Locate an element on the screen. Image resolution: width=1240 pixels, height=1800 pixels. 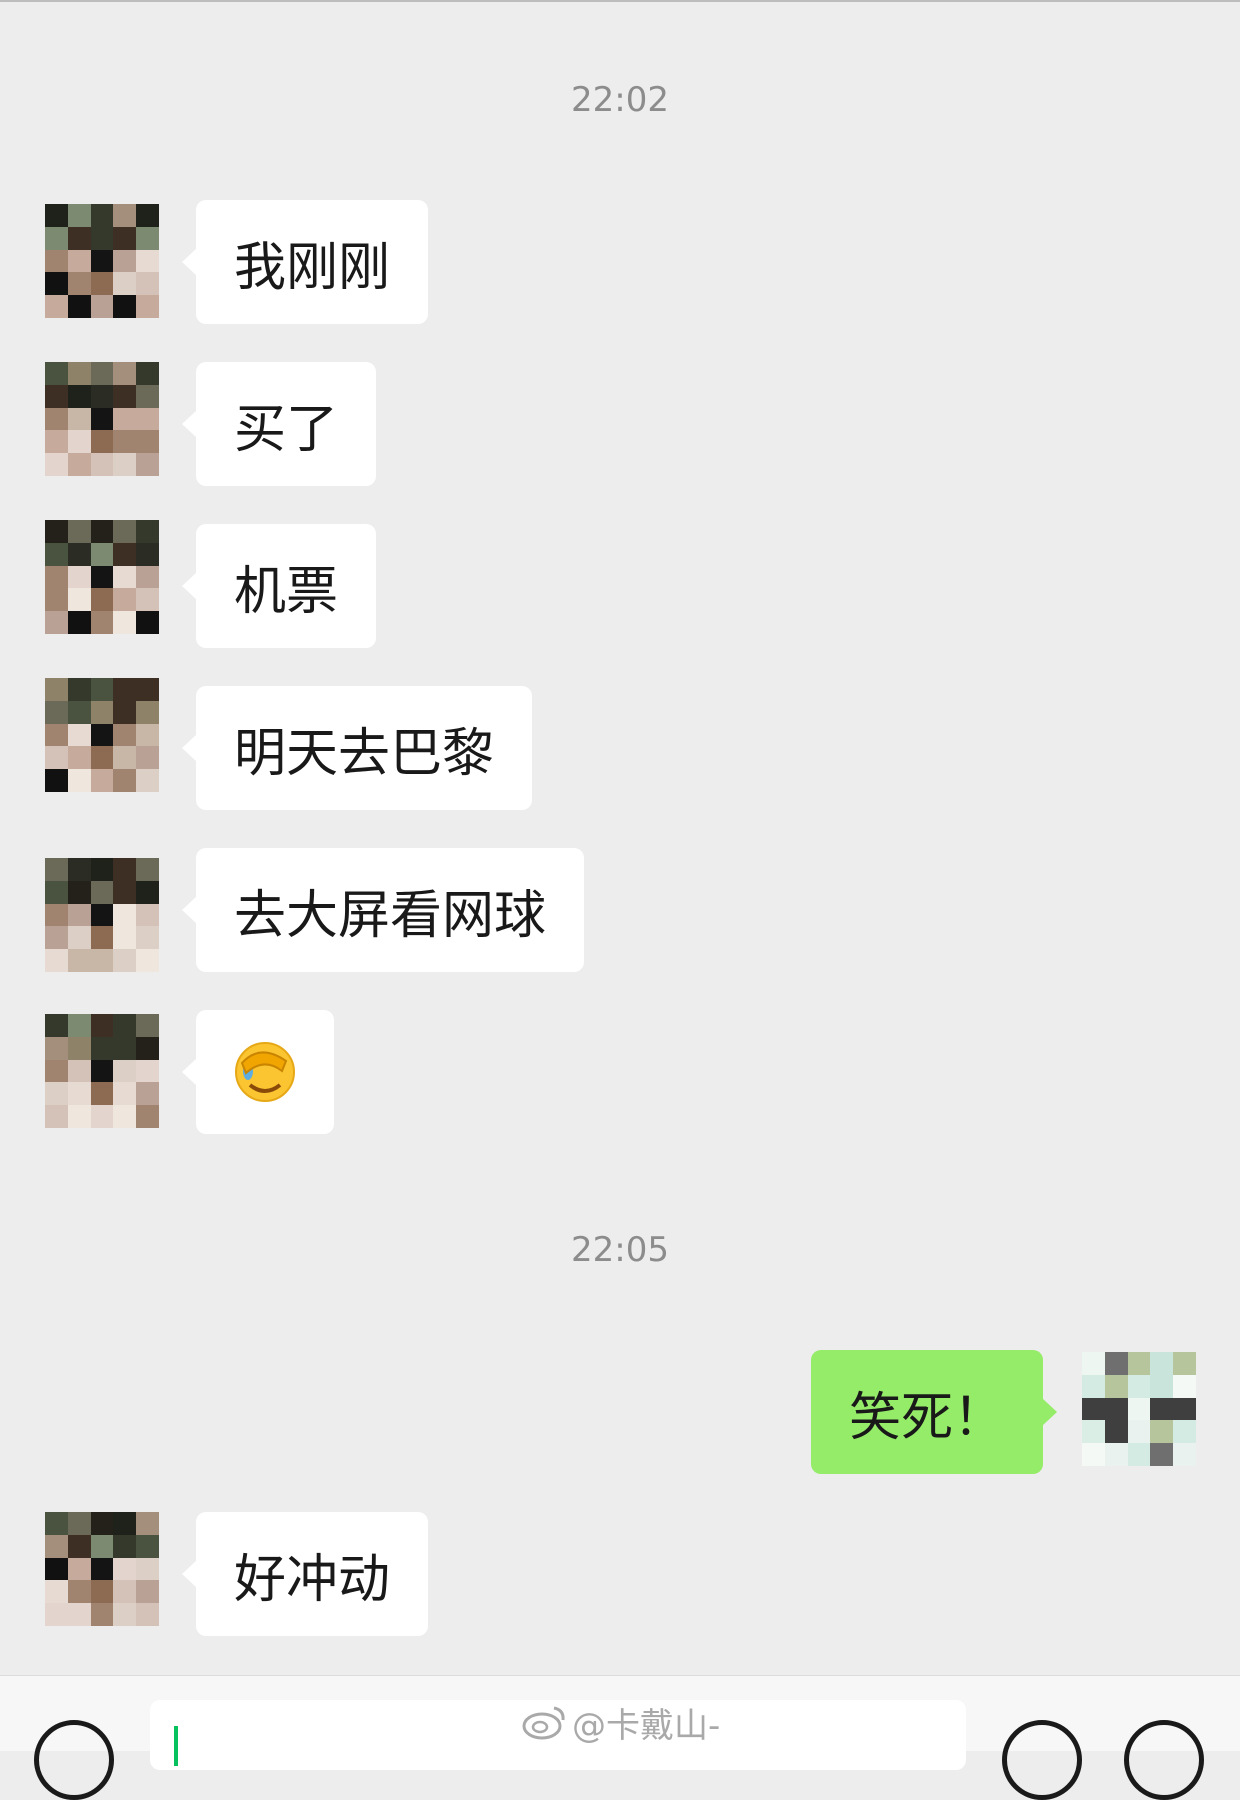
message-bubble: 买了 is located at coordinates (279, 424).